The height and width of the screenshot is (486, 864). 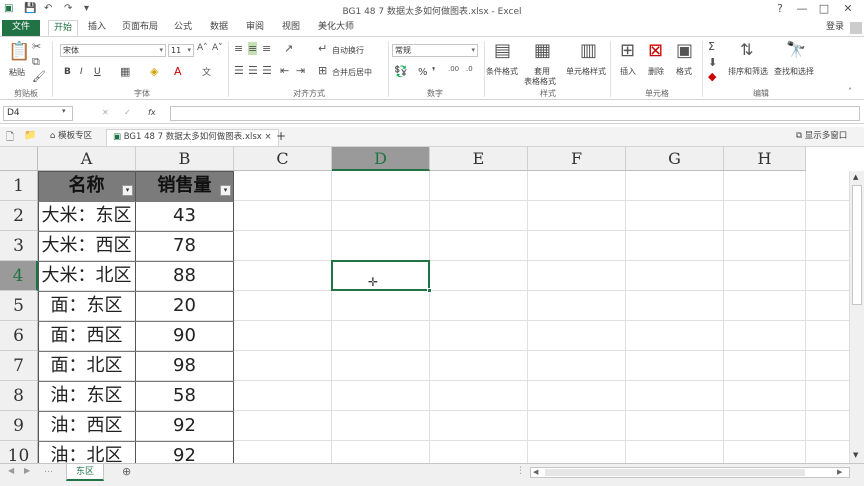 What do you see at coordinates (140, 28) in the screenshot?
I see `tab-page-layout: 页面布局` at bounding box center [140, 28].